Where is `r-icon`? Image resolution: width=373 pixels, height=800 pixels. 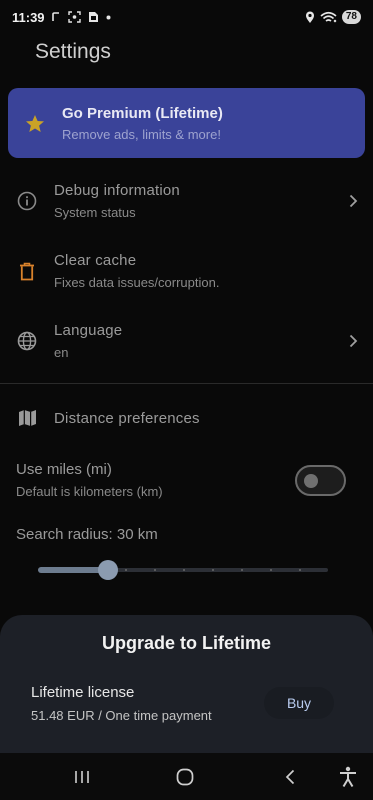
r-icon is located at coordinates (56, 17).